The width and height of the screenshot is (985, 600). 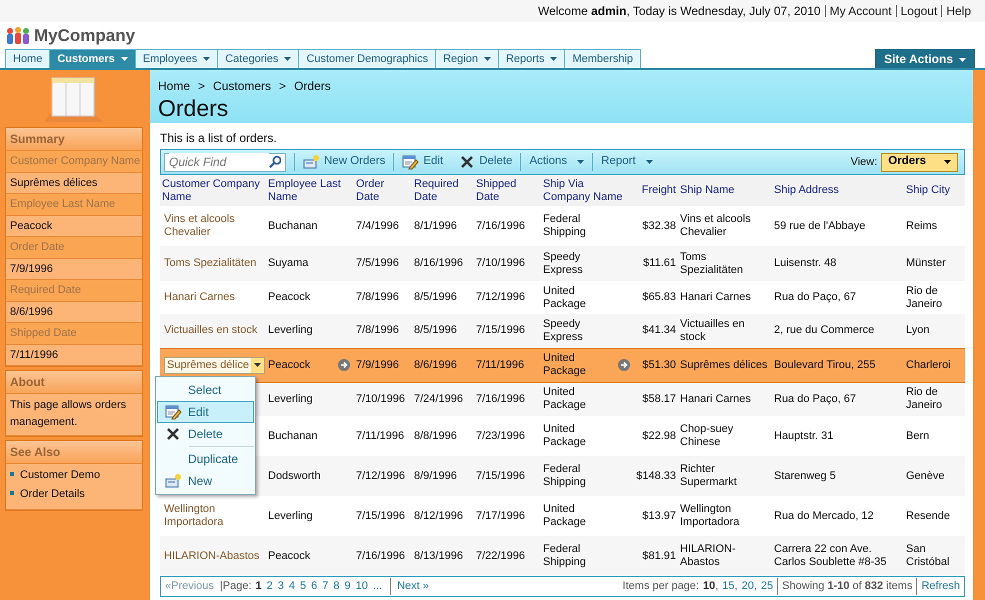 What do you see at coordinates (290, 365) in the screenshot?
I see `table-cell-text: Peacock` at bounding box center [290, 365].